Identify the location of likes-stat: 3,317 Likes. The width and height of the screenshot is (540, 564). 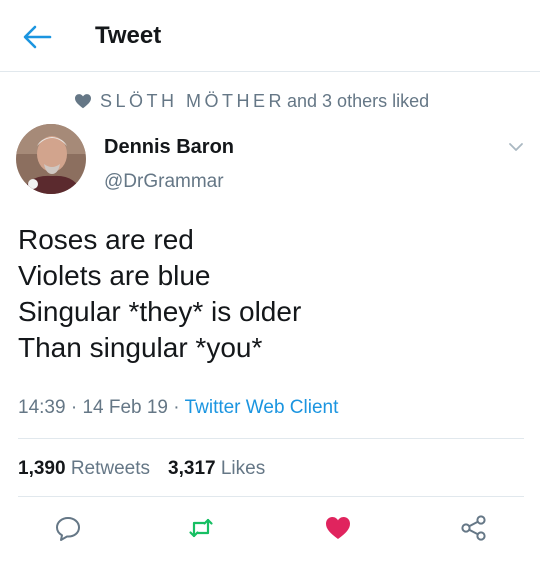
(216, 468).